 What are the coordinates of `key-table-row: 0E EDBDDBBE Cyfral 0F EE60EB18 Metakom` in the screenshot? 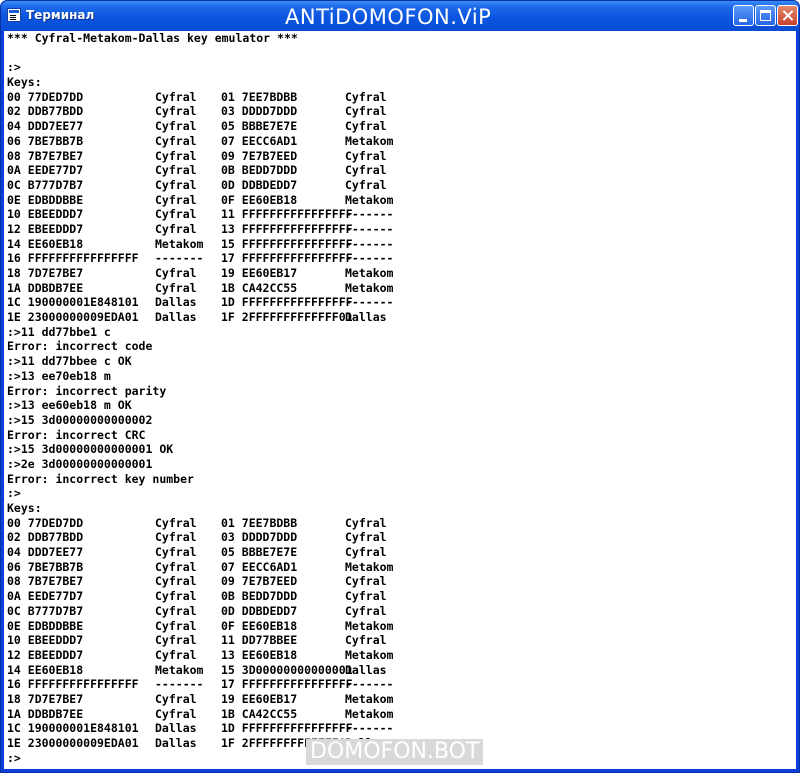 It's located at (401, 200).